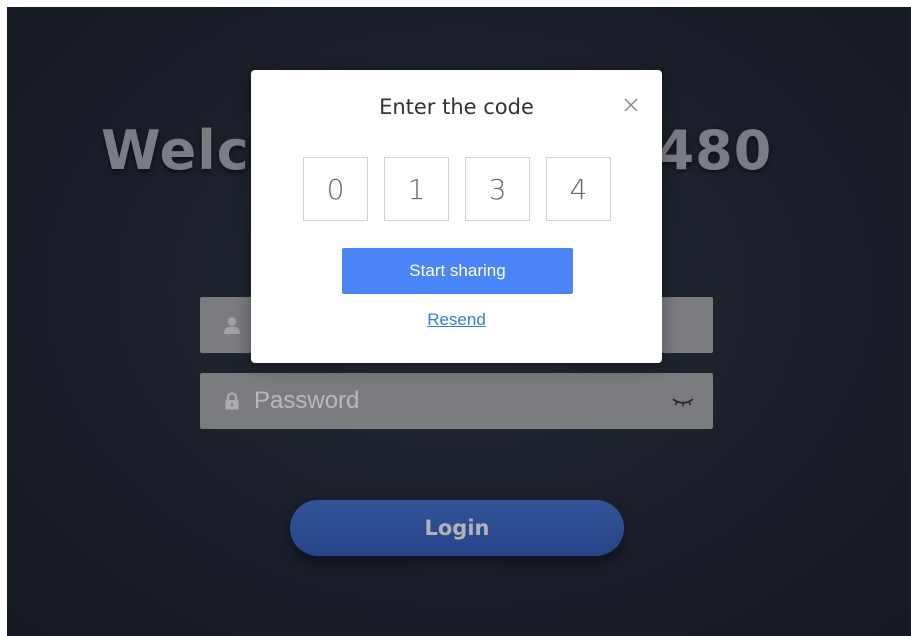  I want to click on dialog-title: Enter the code, so click(456, 107).